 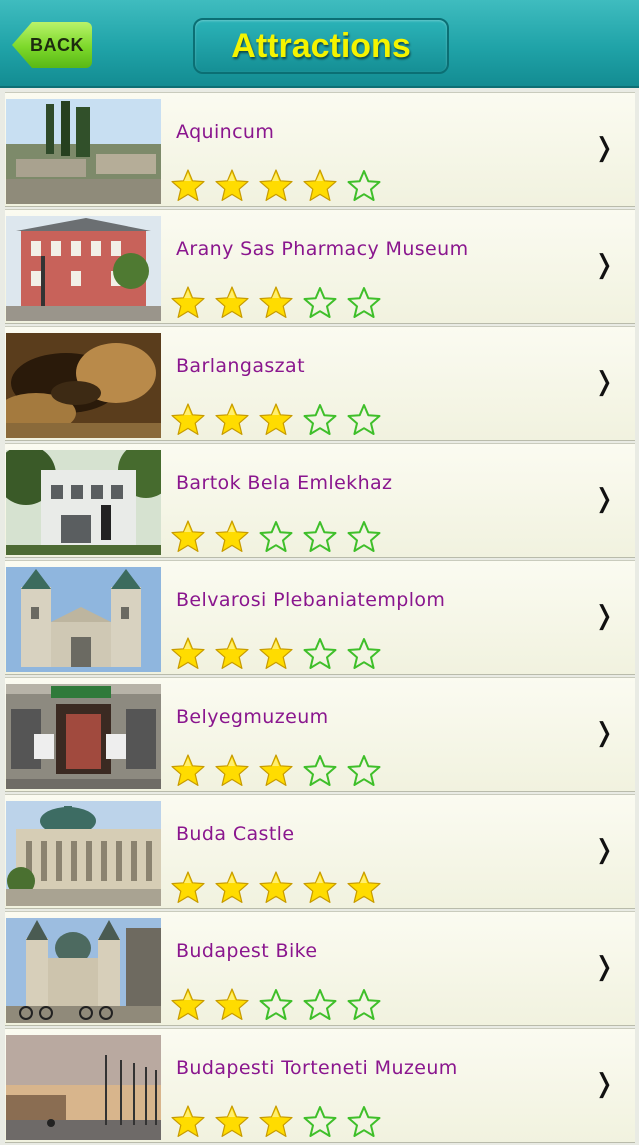 What do you see at coordinates (83, 268) in the screenshot?
I see `building-icon` at bounding box center [83, 268].